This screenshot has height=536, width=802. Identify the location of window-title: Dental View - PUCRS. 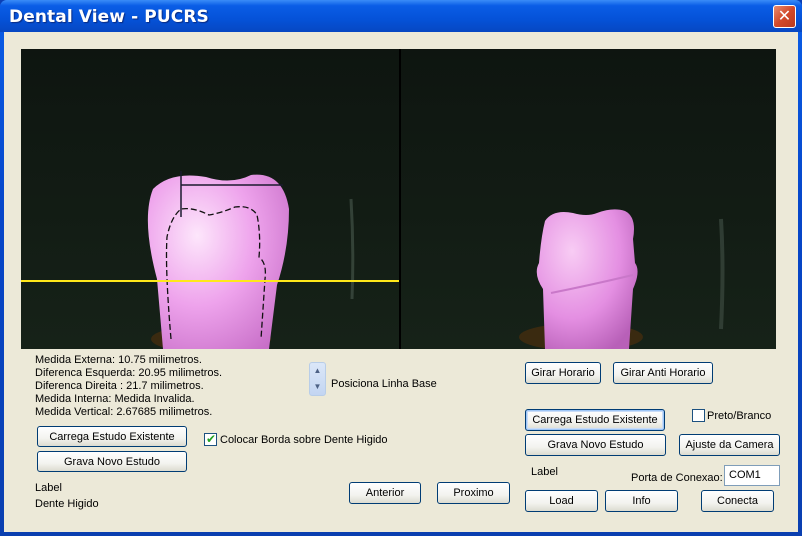
(109, 17).